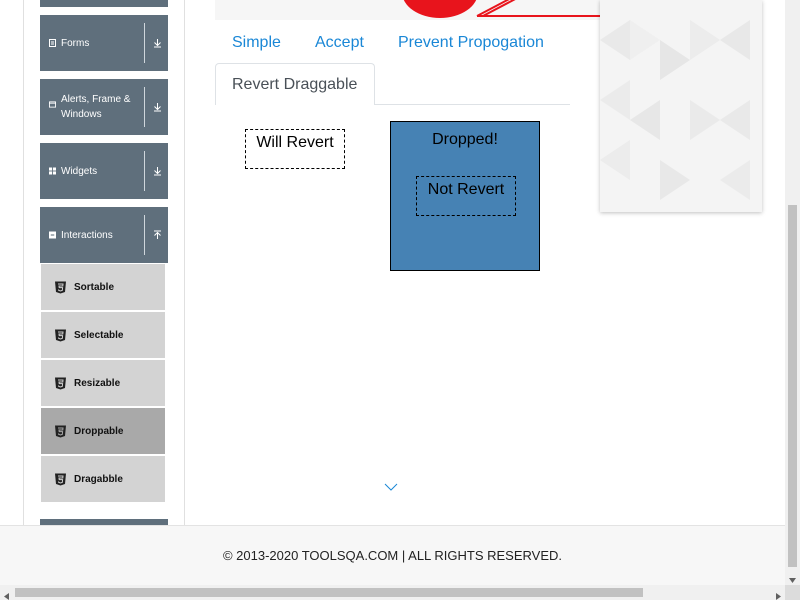  I want to click on square-icon, so click(52, 235).